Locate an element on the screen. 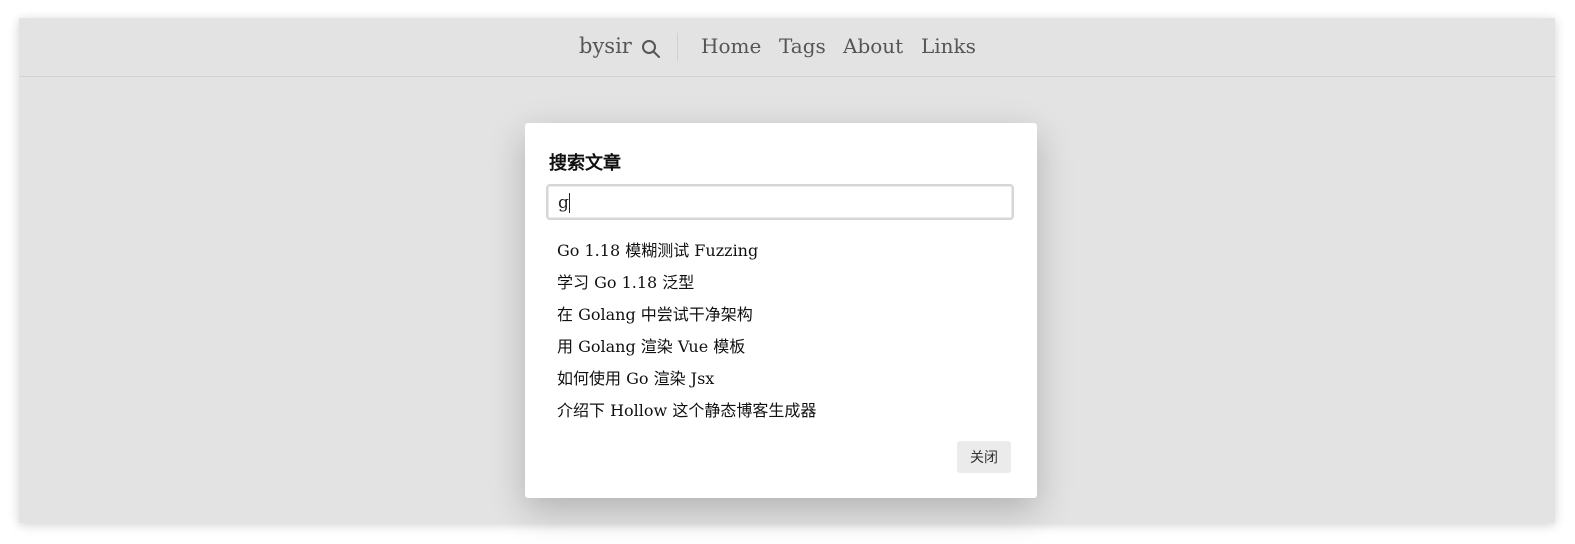  close-button: 关闭 is located at coordinates (984, 457).